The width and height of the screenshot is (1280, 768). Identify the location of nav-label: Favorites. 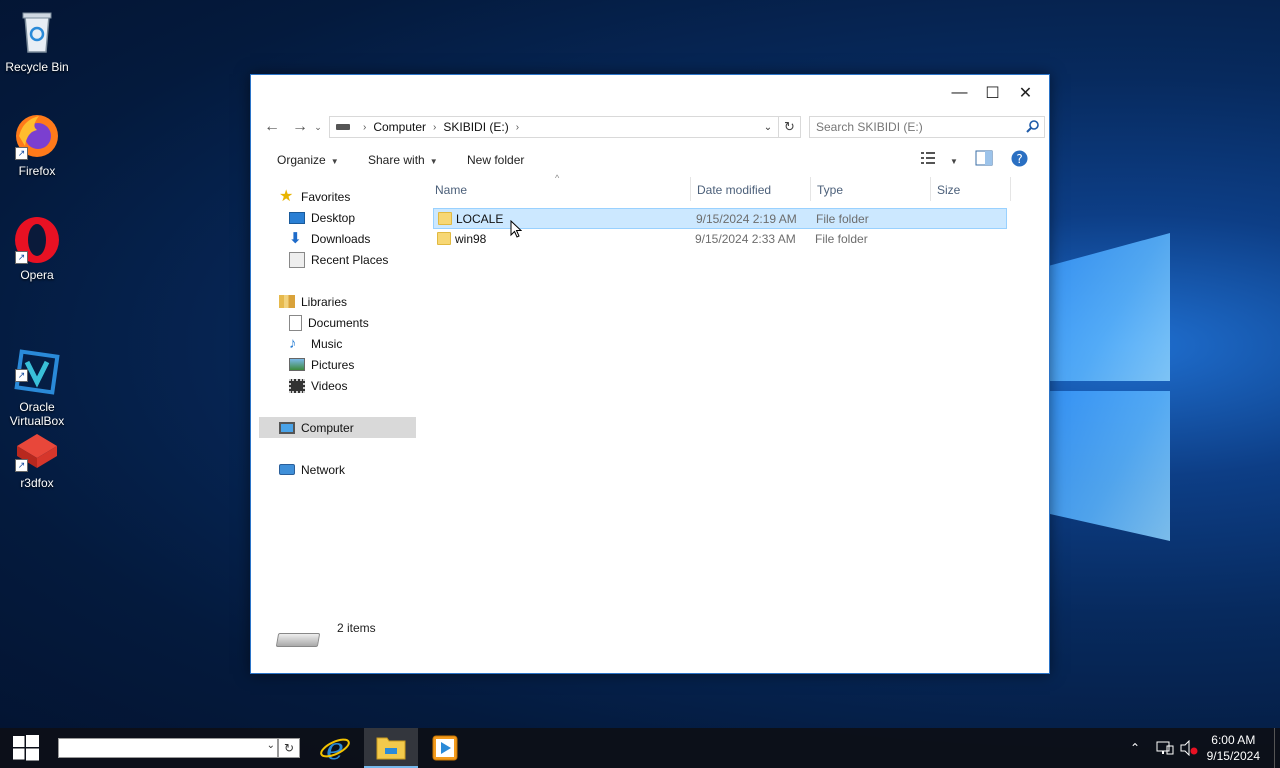
(326, 196).